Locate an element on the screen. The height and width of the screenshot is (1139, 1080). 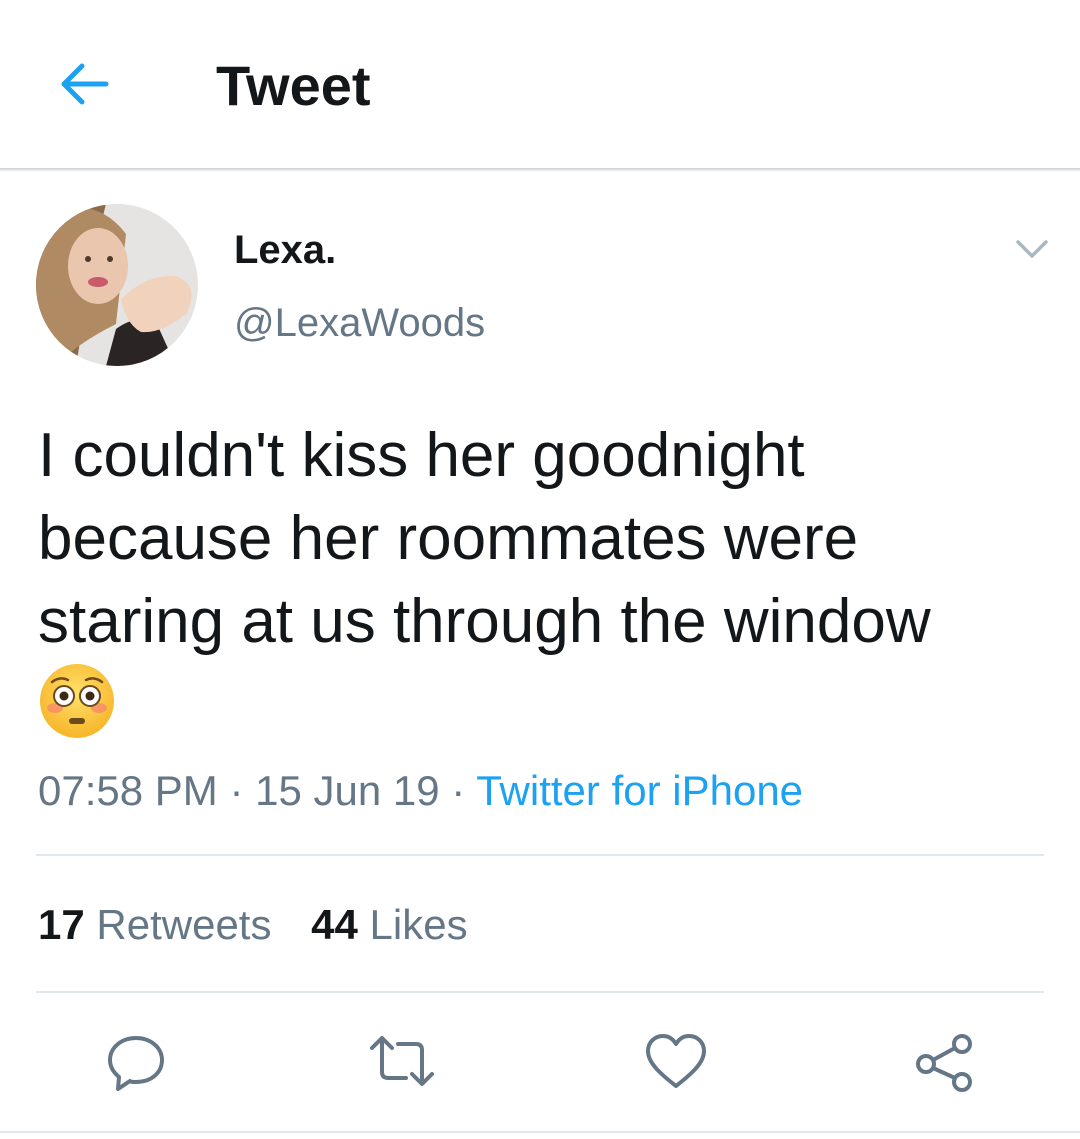
reply-button is located at coordinates (136, 1062).